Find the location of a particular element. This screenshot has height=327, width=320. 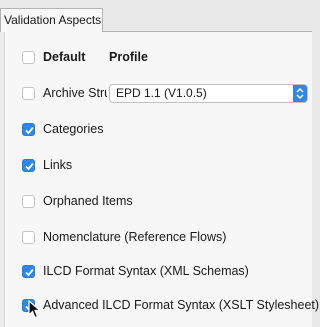

stepper-arrows-icon is located at coordinates (300, 93).